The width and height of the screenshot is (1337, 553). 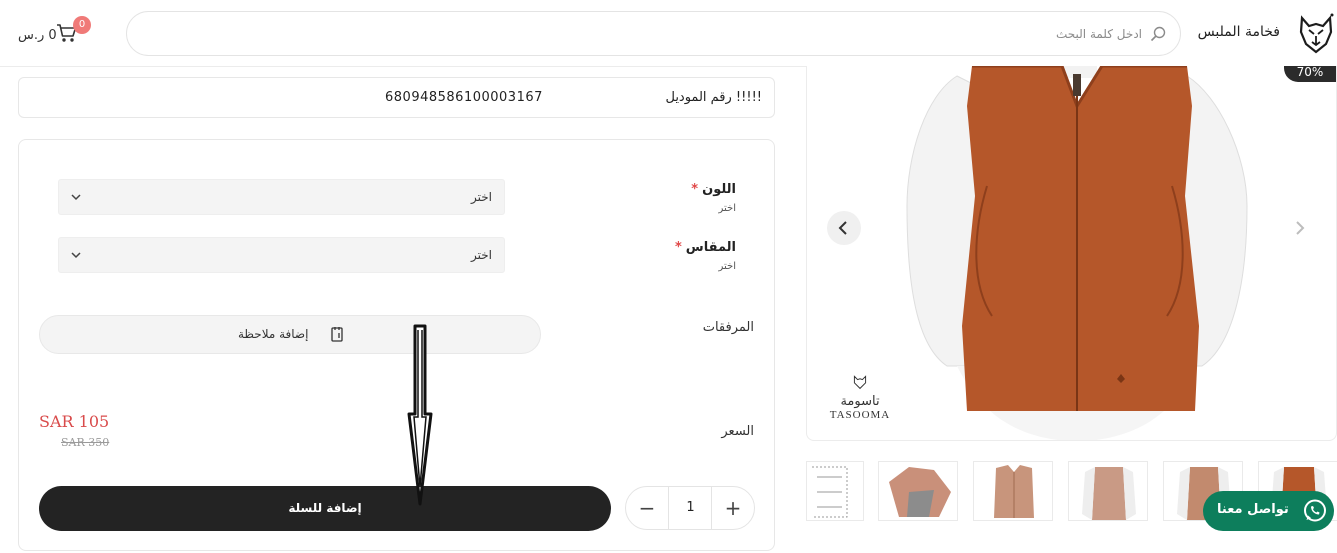 I want to click on site-header: فخامة الملبس 0 ر.س 0, so click(x=668, y=33).